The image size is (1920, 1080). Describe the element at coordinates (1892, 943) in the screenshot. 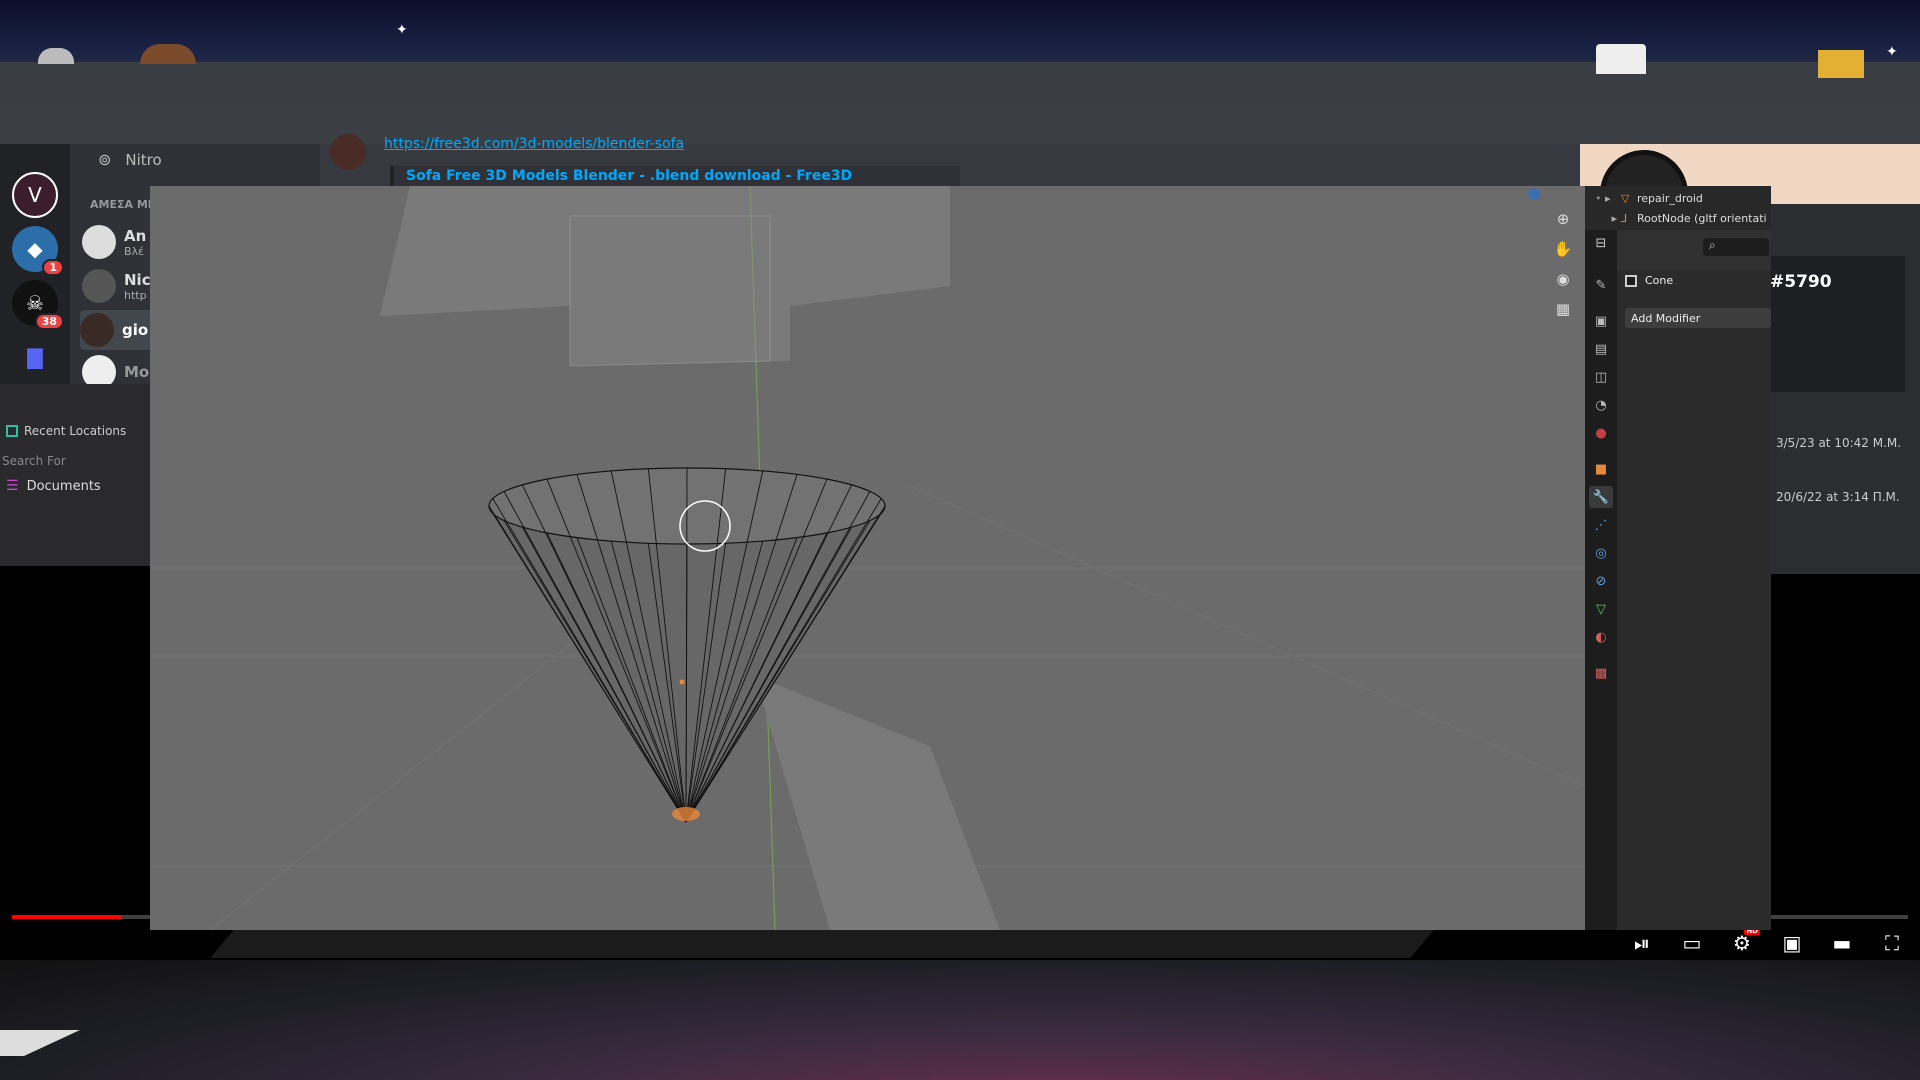

I see `fullscreen-button: ⛶` at that location.